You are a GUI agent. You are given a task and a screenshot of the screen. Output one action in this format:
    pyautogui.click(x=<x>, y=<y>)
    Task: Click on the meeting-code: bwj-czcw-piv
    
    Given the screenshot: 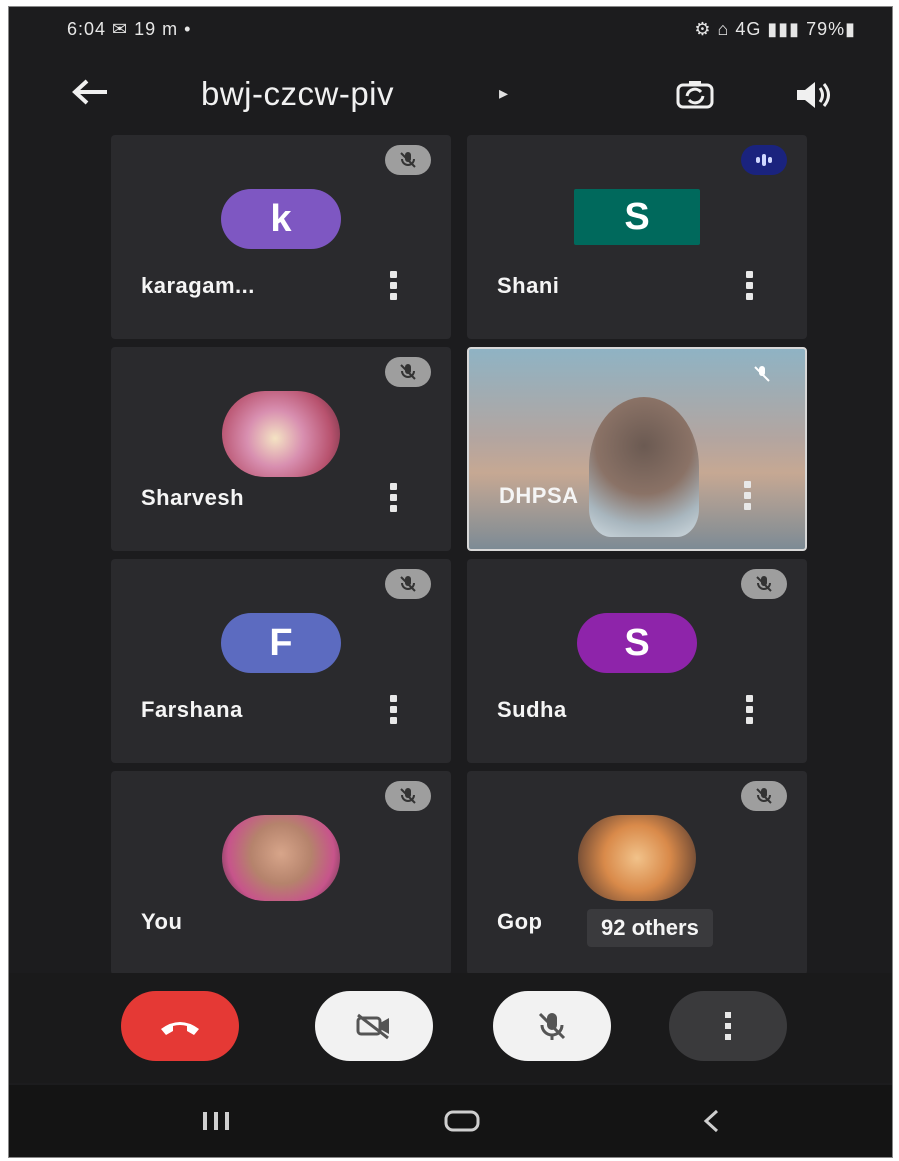 What is the action you would take?
    pyautogui.click(x=297, y=94)
    